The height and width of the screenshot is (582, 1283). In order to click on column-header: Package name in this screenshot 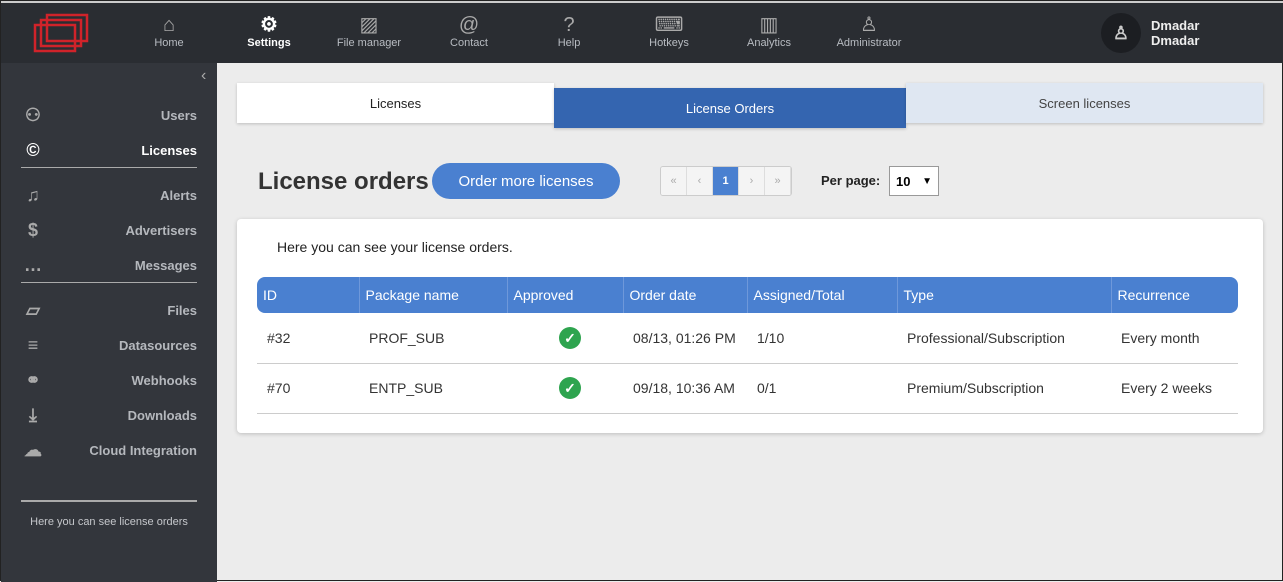, I will do `click(433, 295)`.